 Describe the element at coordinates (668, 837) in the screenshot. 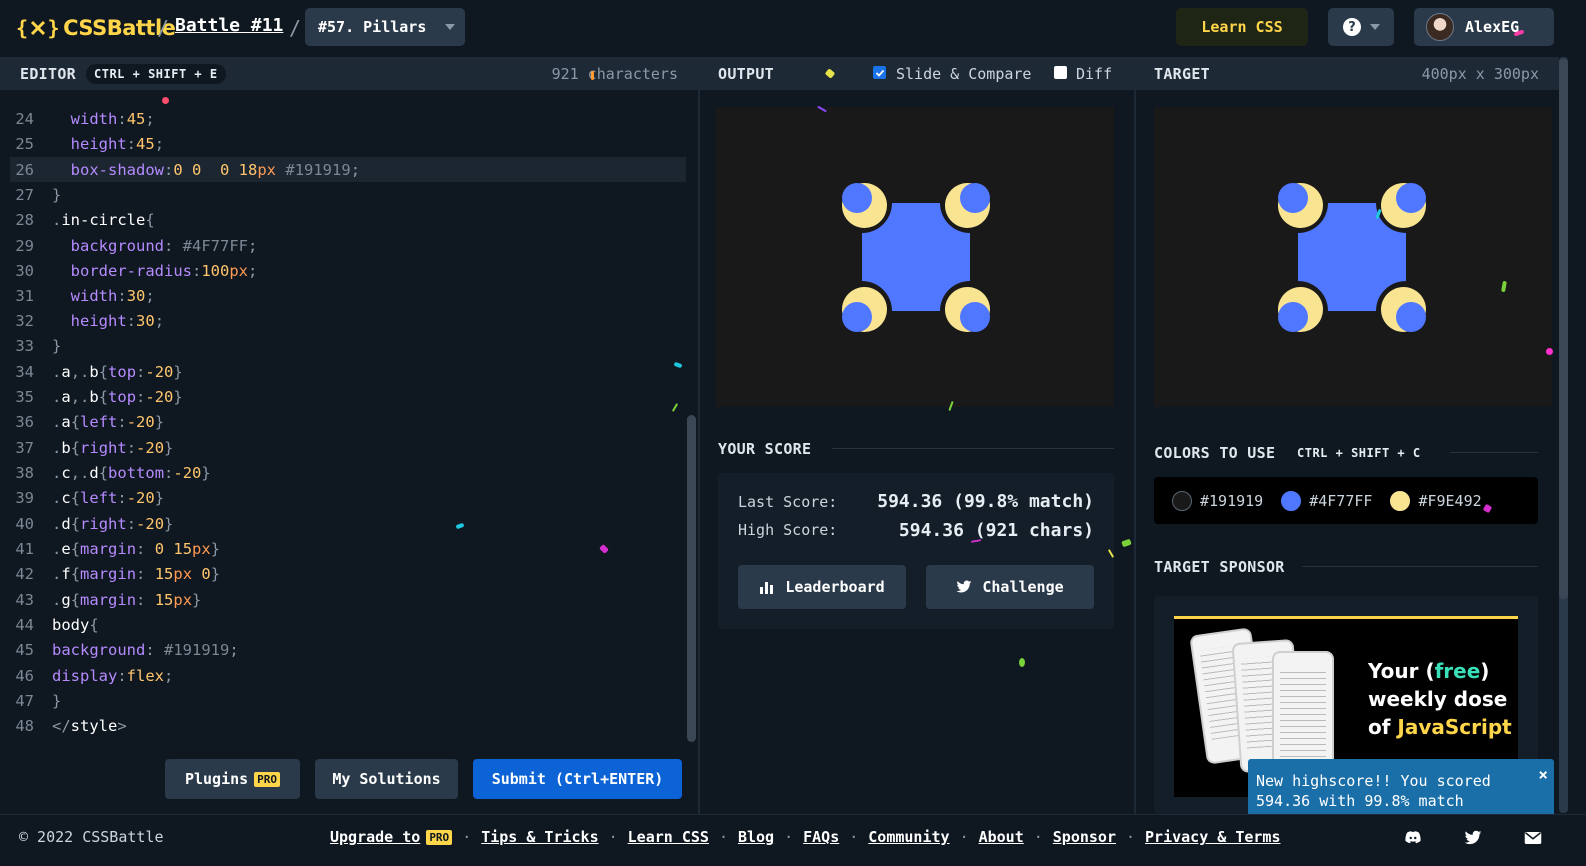

I see `footer-link-learn-css: Learn CSS` at that location.